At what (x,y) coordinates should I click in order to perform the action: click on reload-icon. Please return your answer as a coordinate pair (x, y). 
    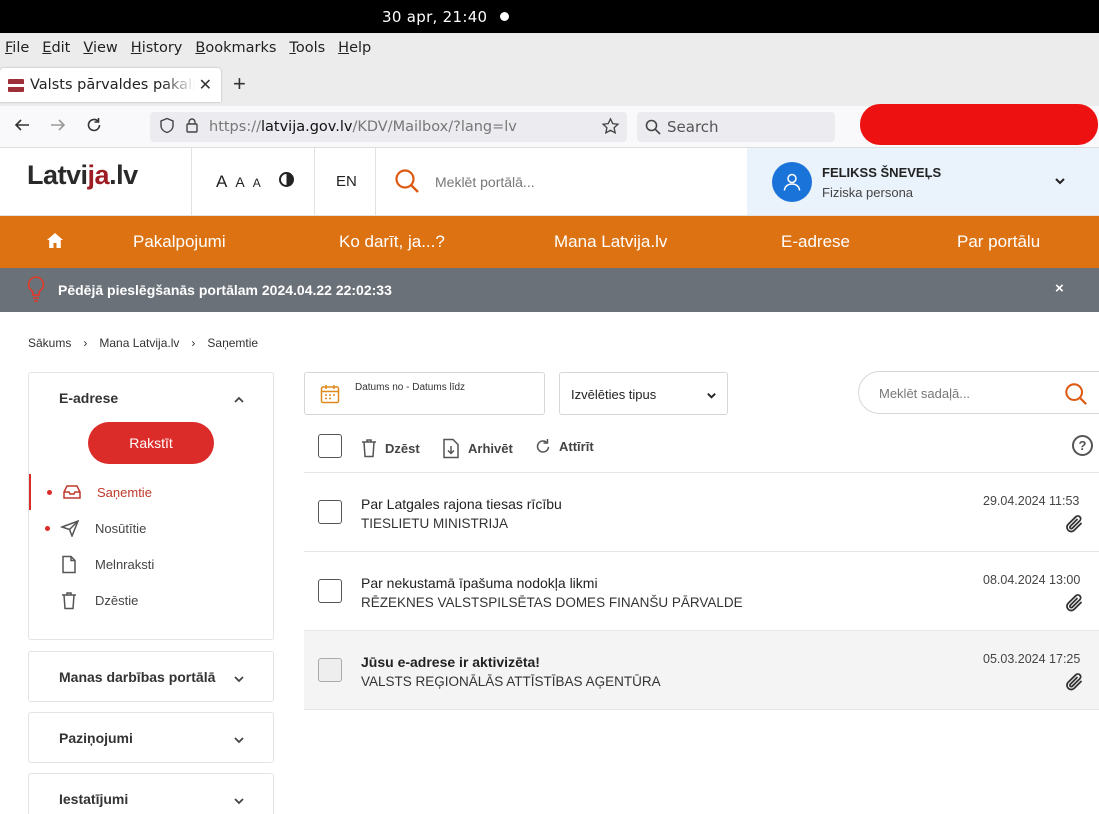
    Looking at the image, I should click on (94, 127).